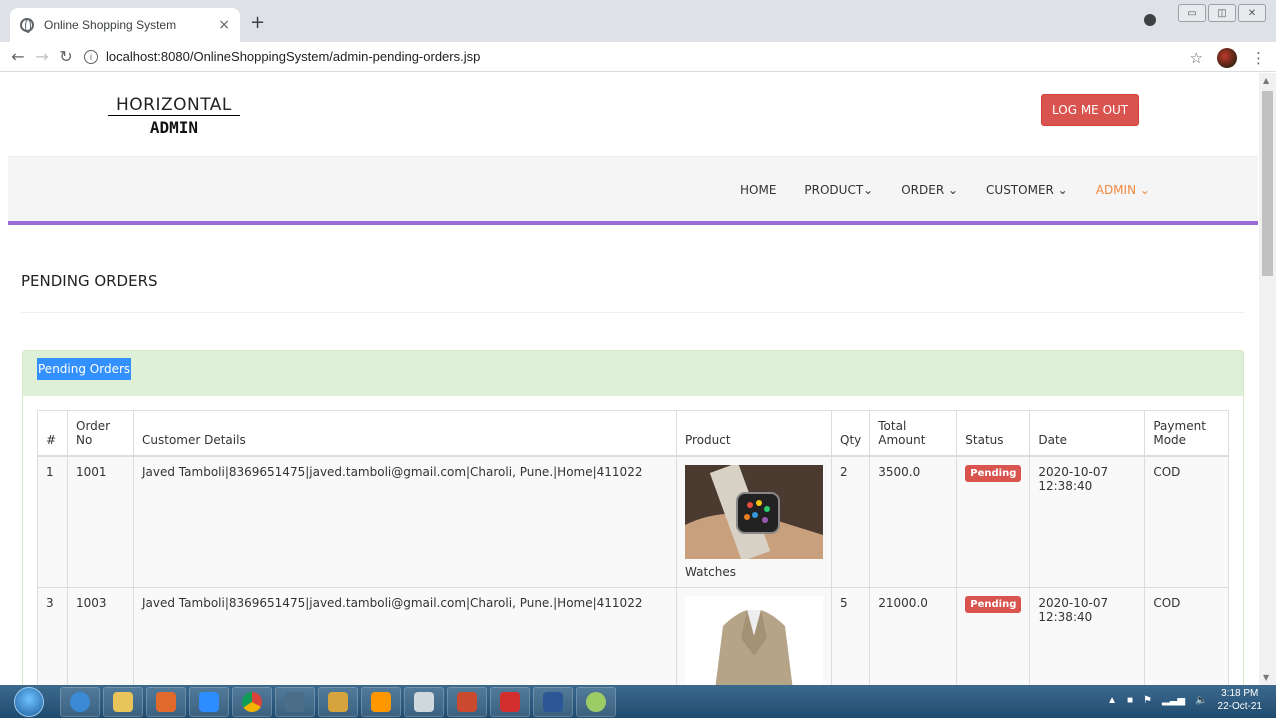  Describe the element at coordinates (1173, 700) in the screenshot. I see `network-icon: ▂▃▅` at that location.